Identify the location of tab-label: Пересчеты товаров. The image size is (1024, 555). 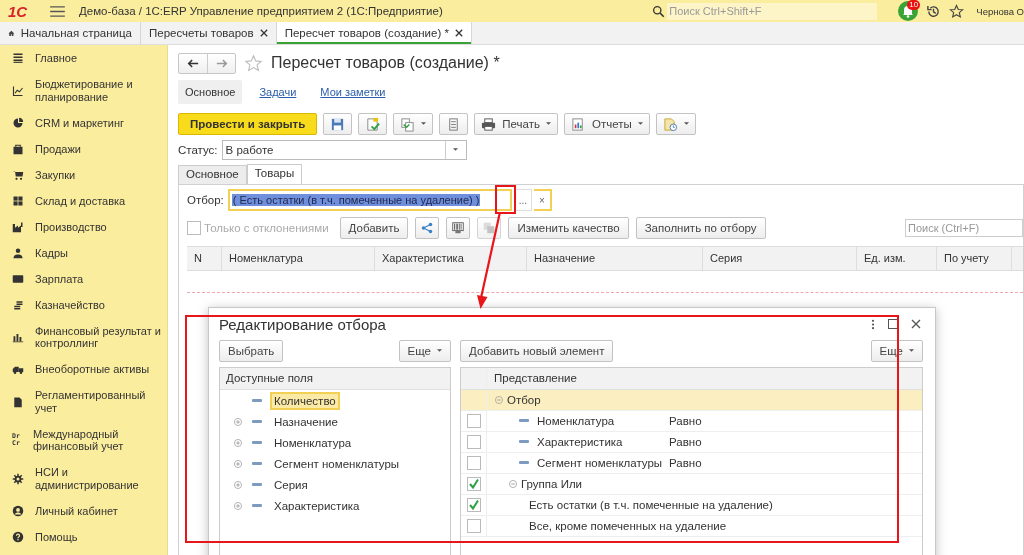
(201, 33).